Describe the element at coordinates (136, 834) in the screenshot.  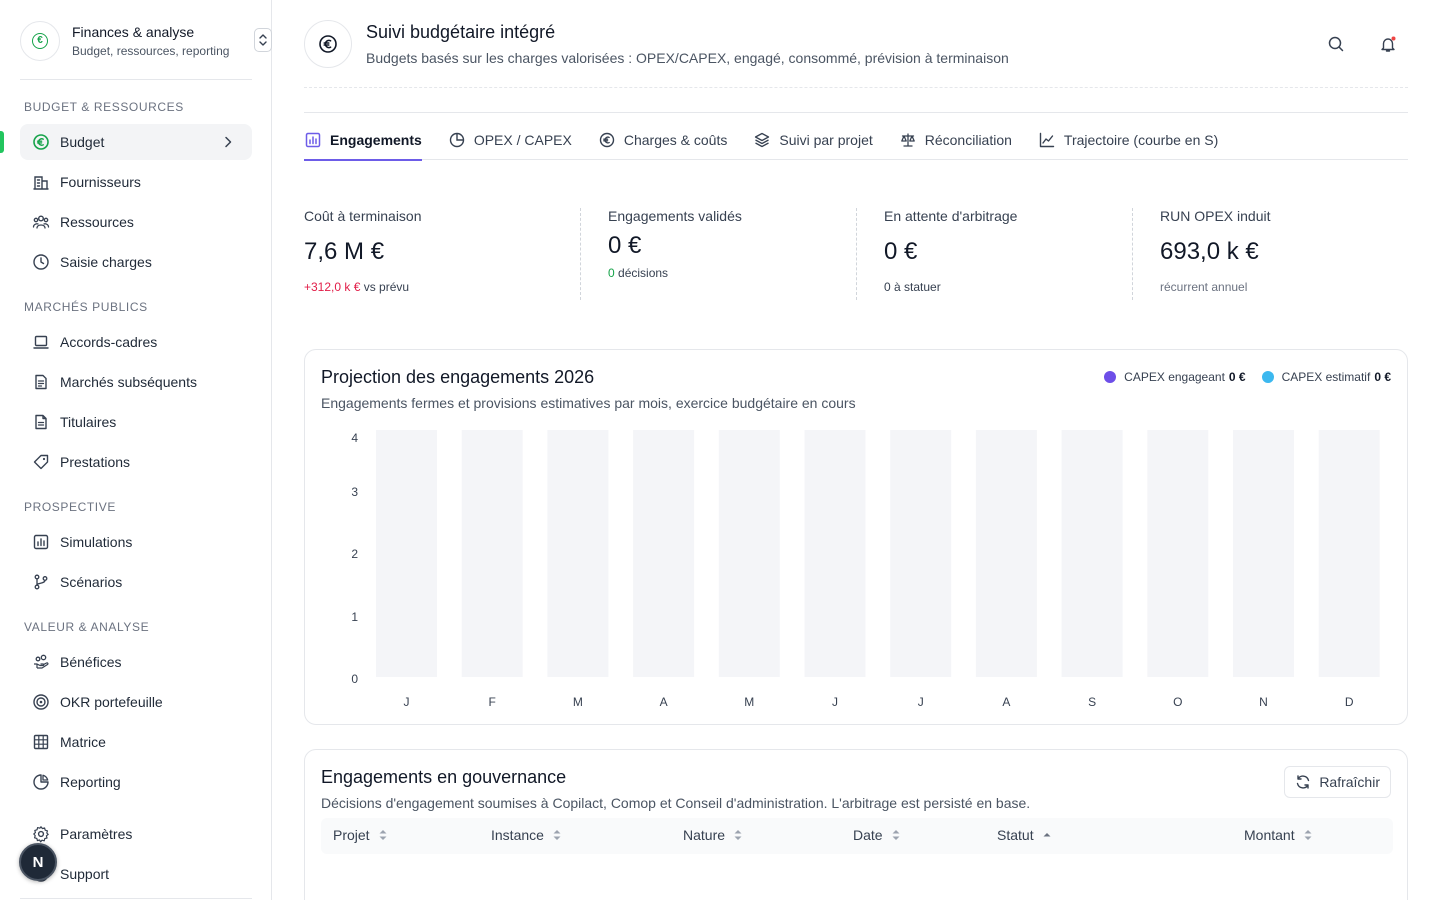
I see `sidebar-item-parametres: Paramètres` at that location.